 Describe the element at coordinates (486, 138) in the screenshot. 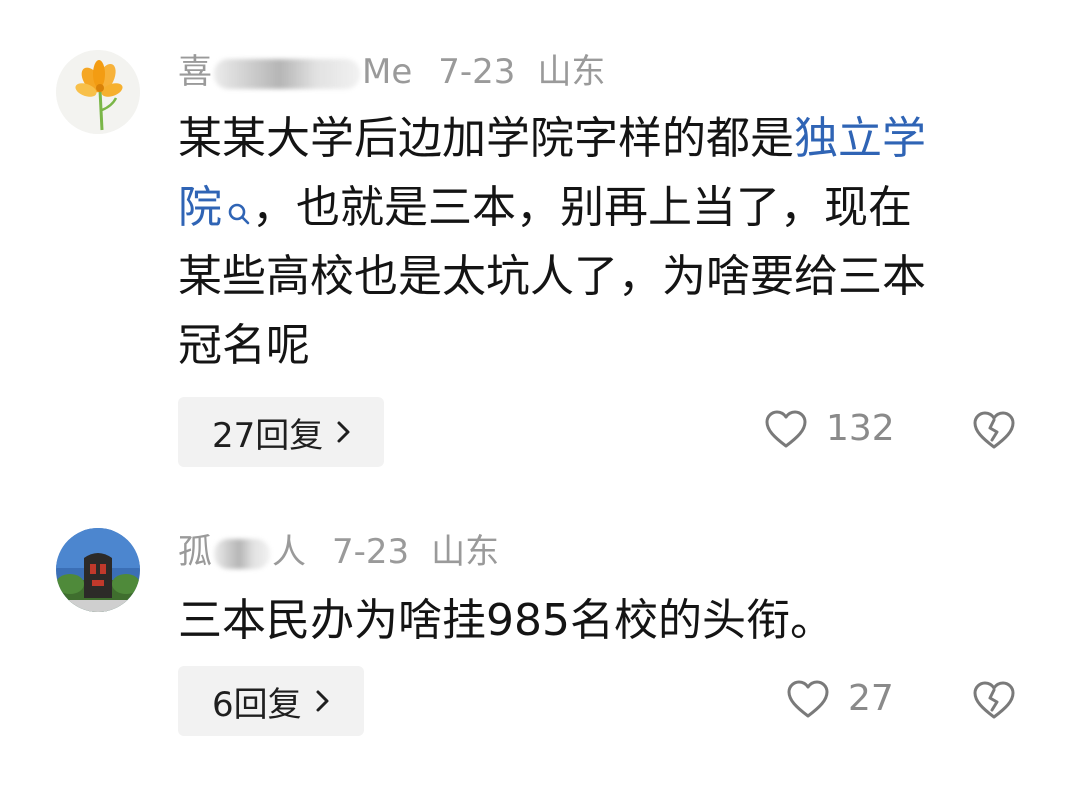

I see `comment-text-segment: 某某大学后边加学院字样的都是` at that location.